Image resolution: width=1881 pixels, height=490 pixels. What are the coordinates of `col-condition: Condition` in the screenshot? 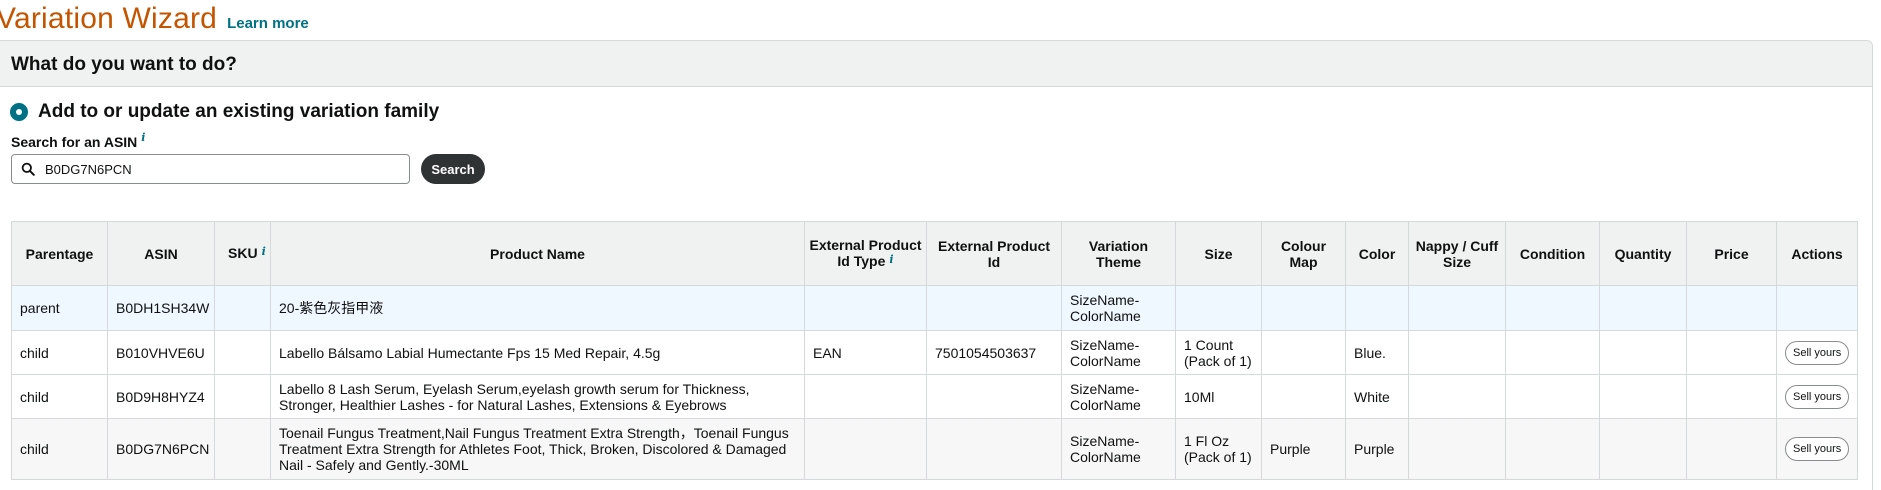 It's located at (1552, 253).